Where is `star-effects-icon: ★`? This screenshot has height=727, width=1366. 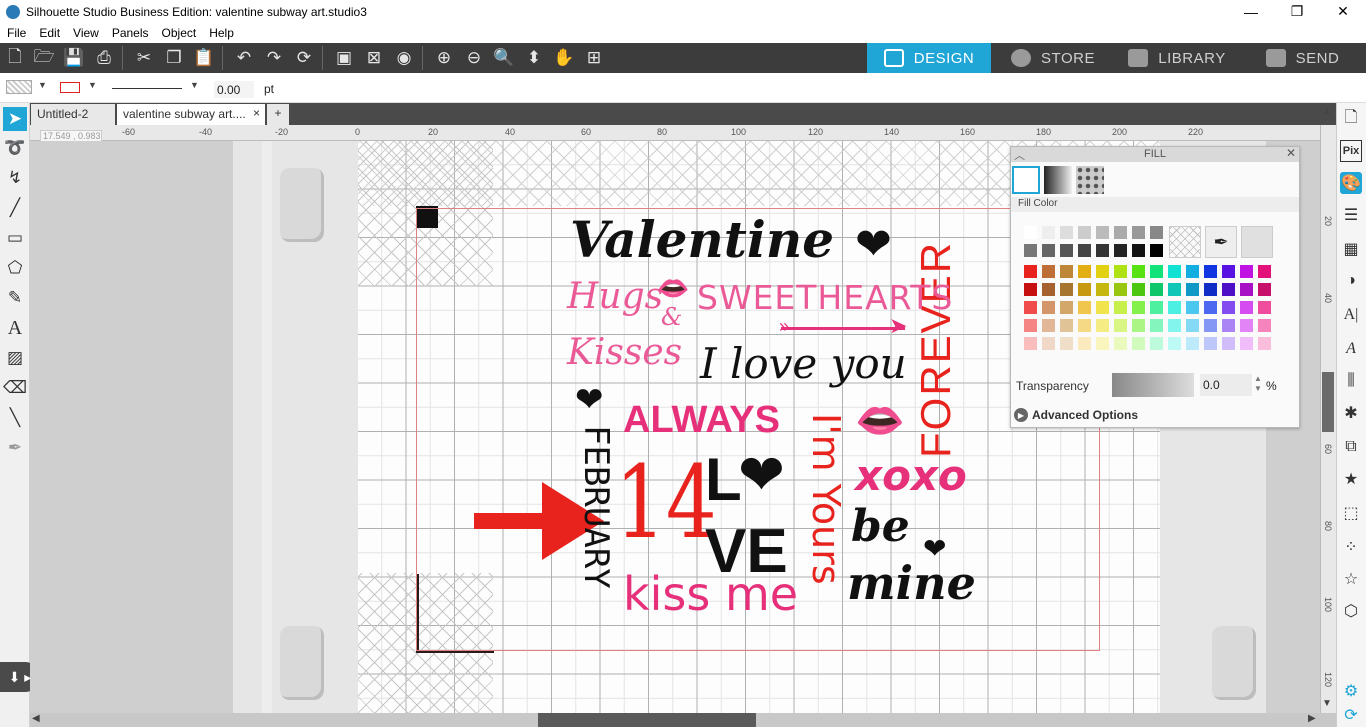 star-effects-icon: ★ is located at coordinates (1351, 479).